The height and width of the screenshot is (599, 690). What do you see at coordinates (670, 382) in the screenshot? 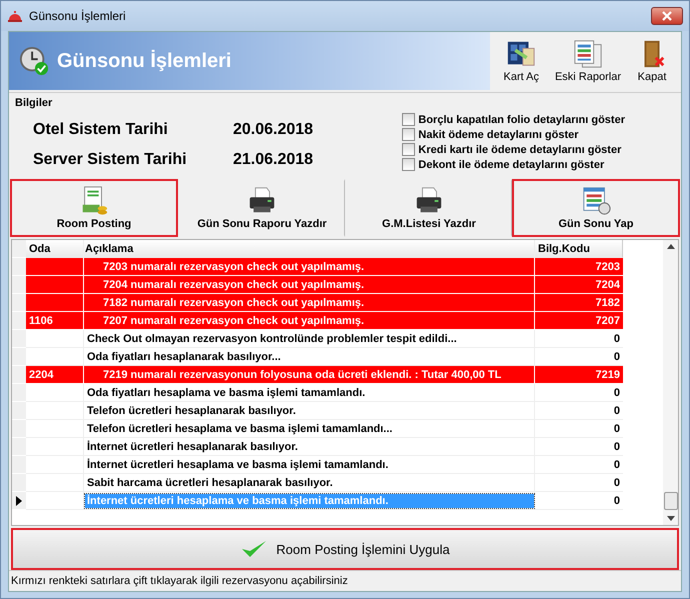
I see `scrollbar` at bounding box center [670, 382].